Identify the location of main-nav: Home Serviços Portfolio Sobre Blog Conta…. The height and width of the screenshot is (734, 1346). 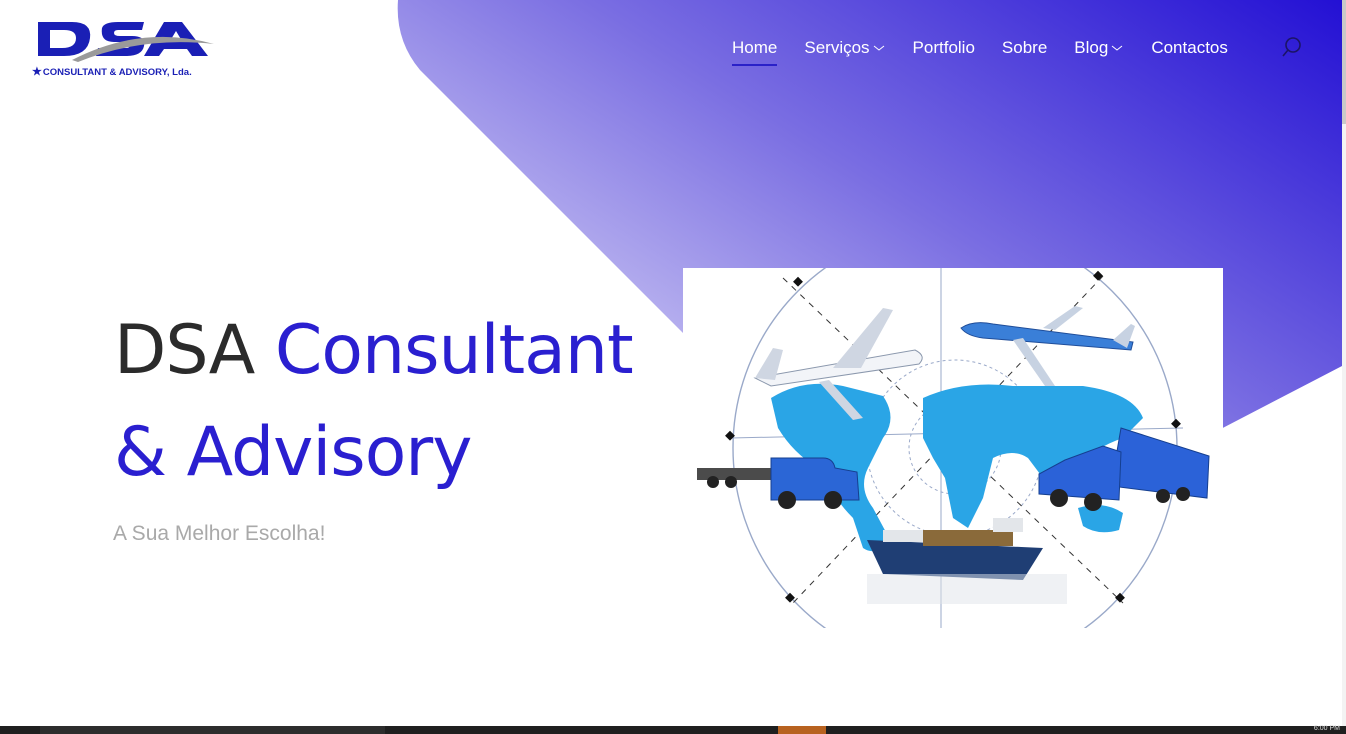
(993, 51).